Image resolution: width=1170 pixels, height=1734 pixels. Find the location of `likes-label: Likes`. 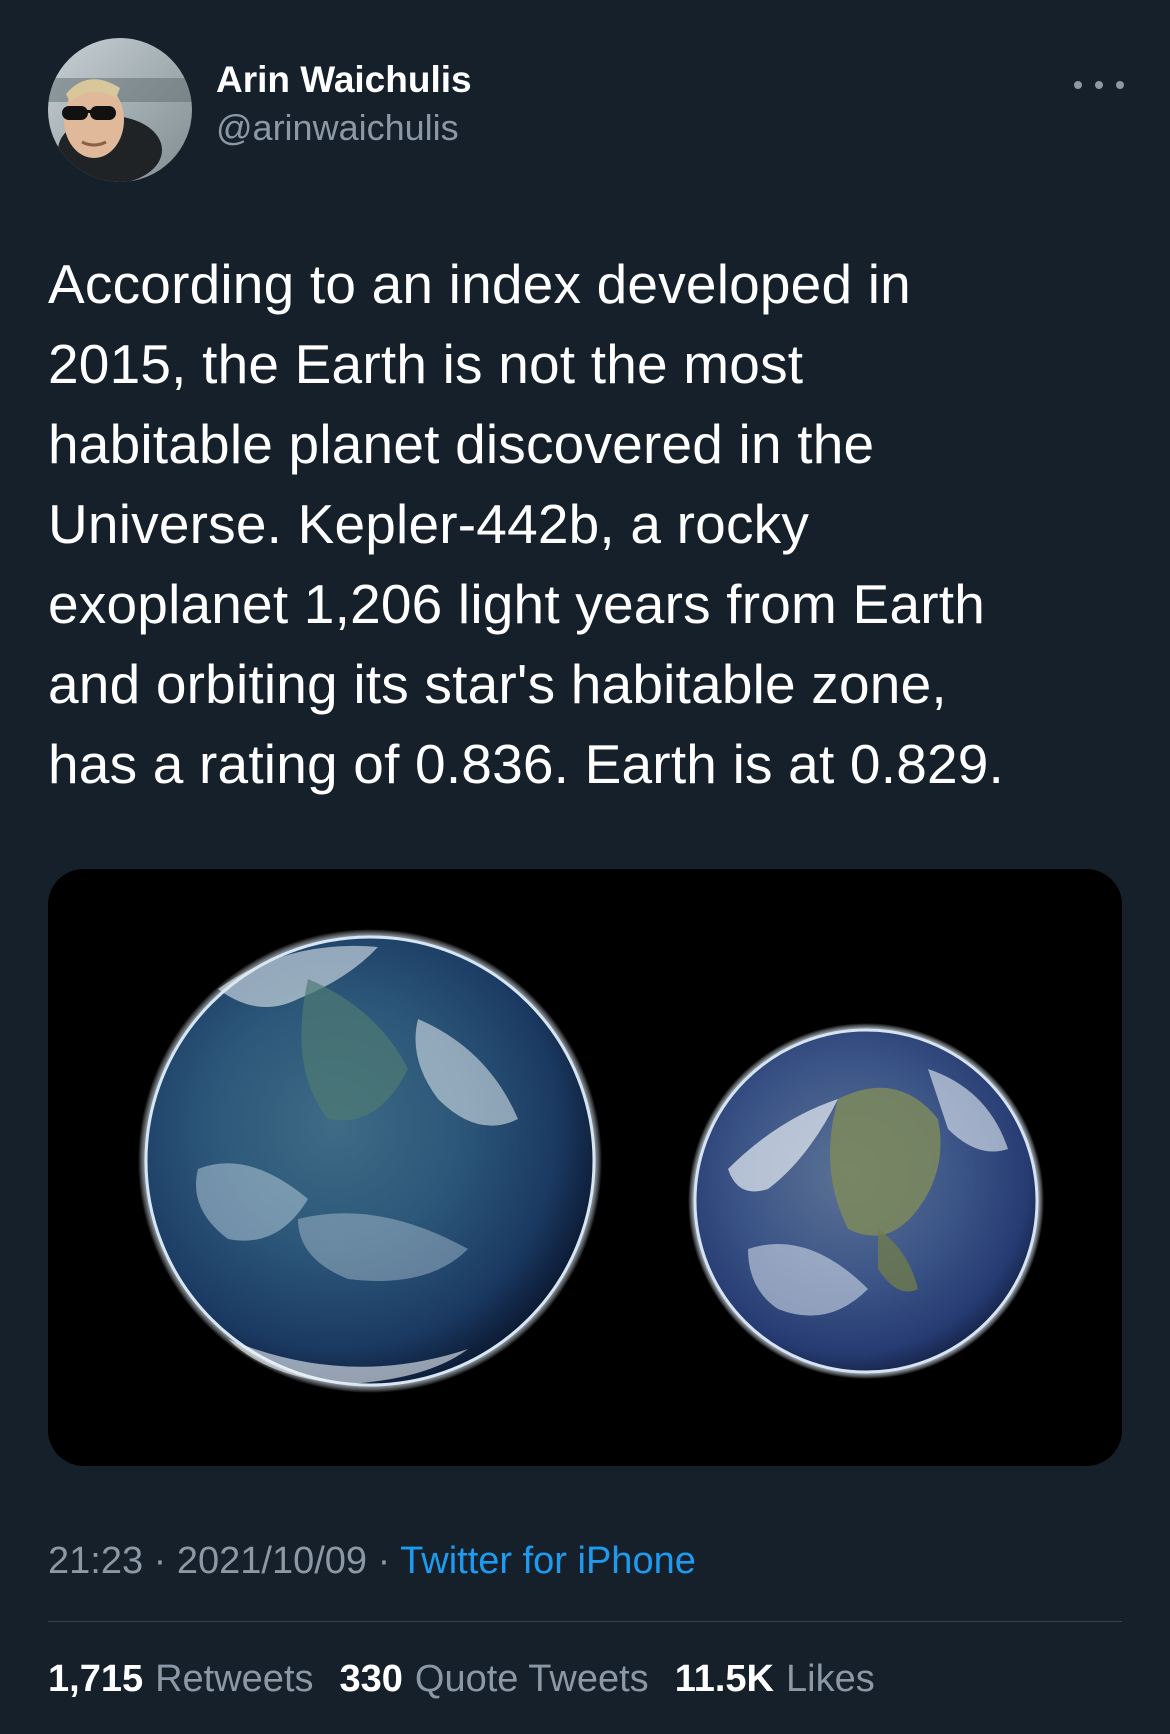

likes-label: Likes is located at coordinates (830, 1679).